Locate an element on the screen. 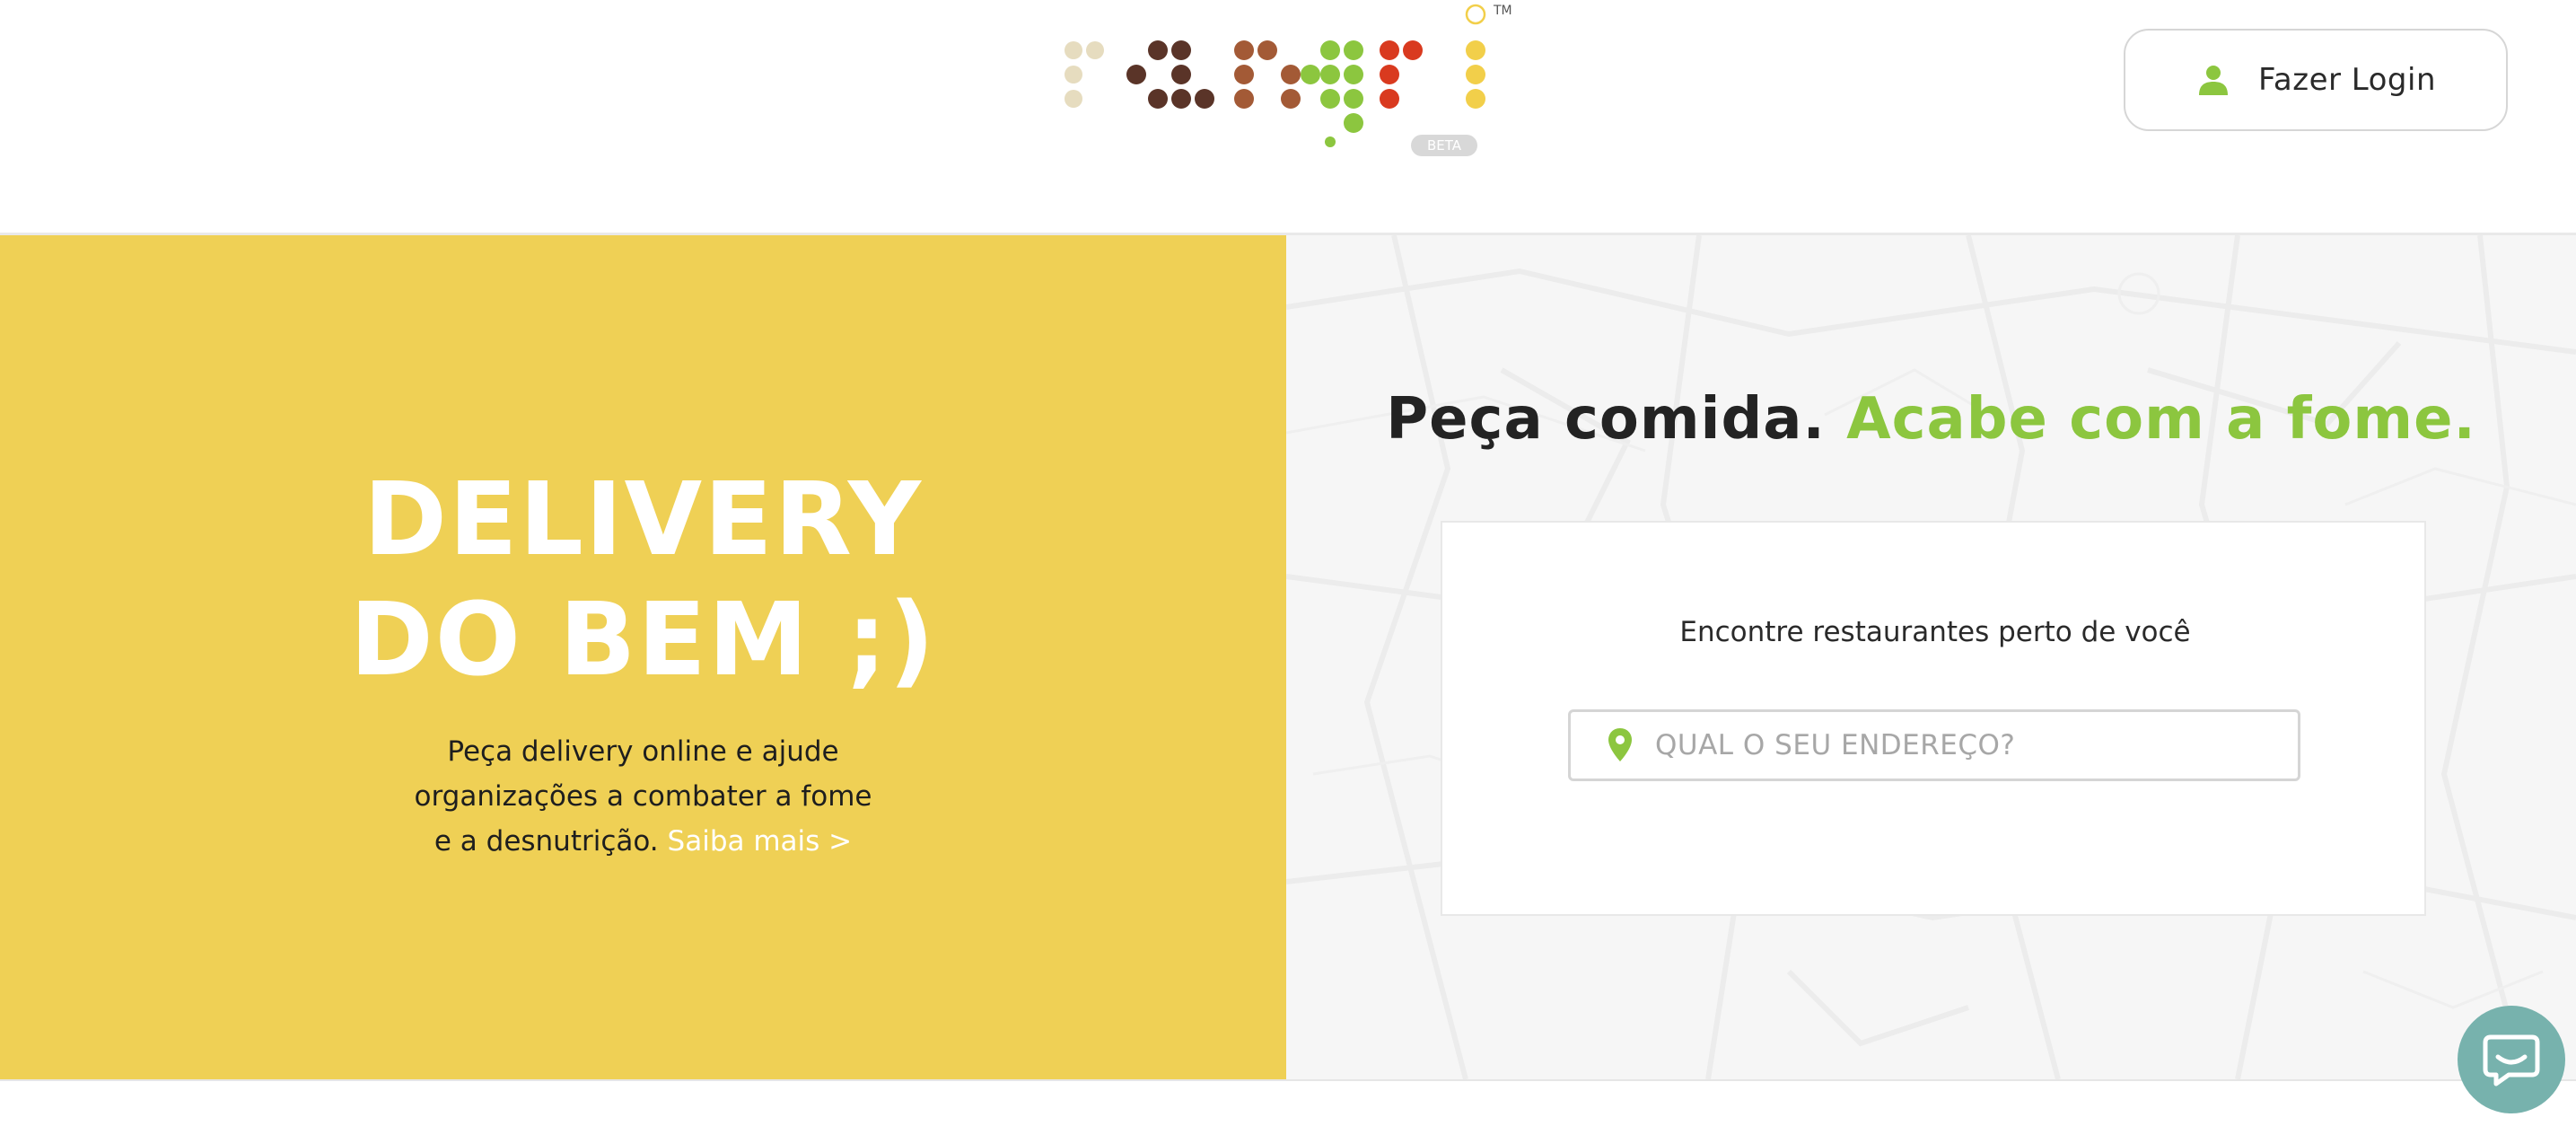  rangri-logo-dots-icon: BETA TM is located at coordinates (1288, 80).